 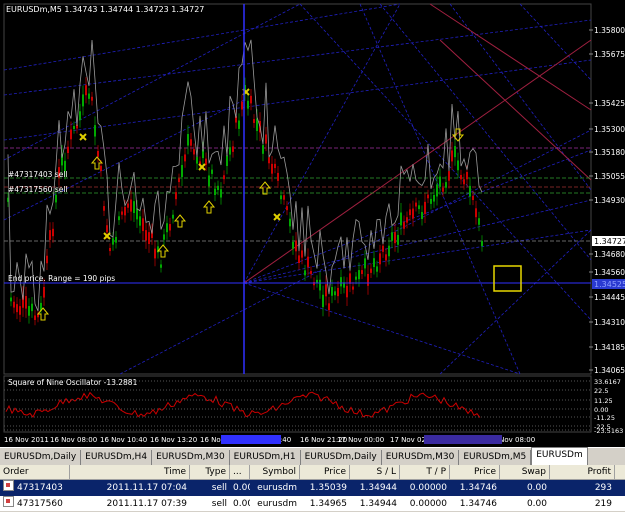 I want to click on open-price-cell: 1.35039, so click(x=328, y=488).